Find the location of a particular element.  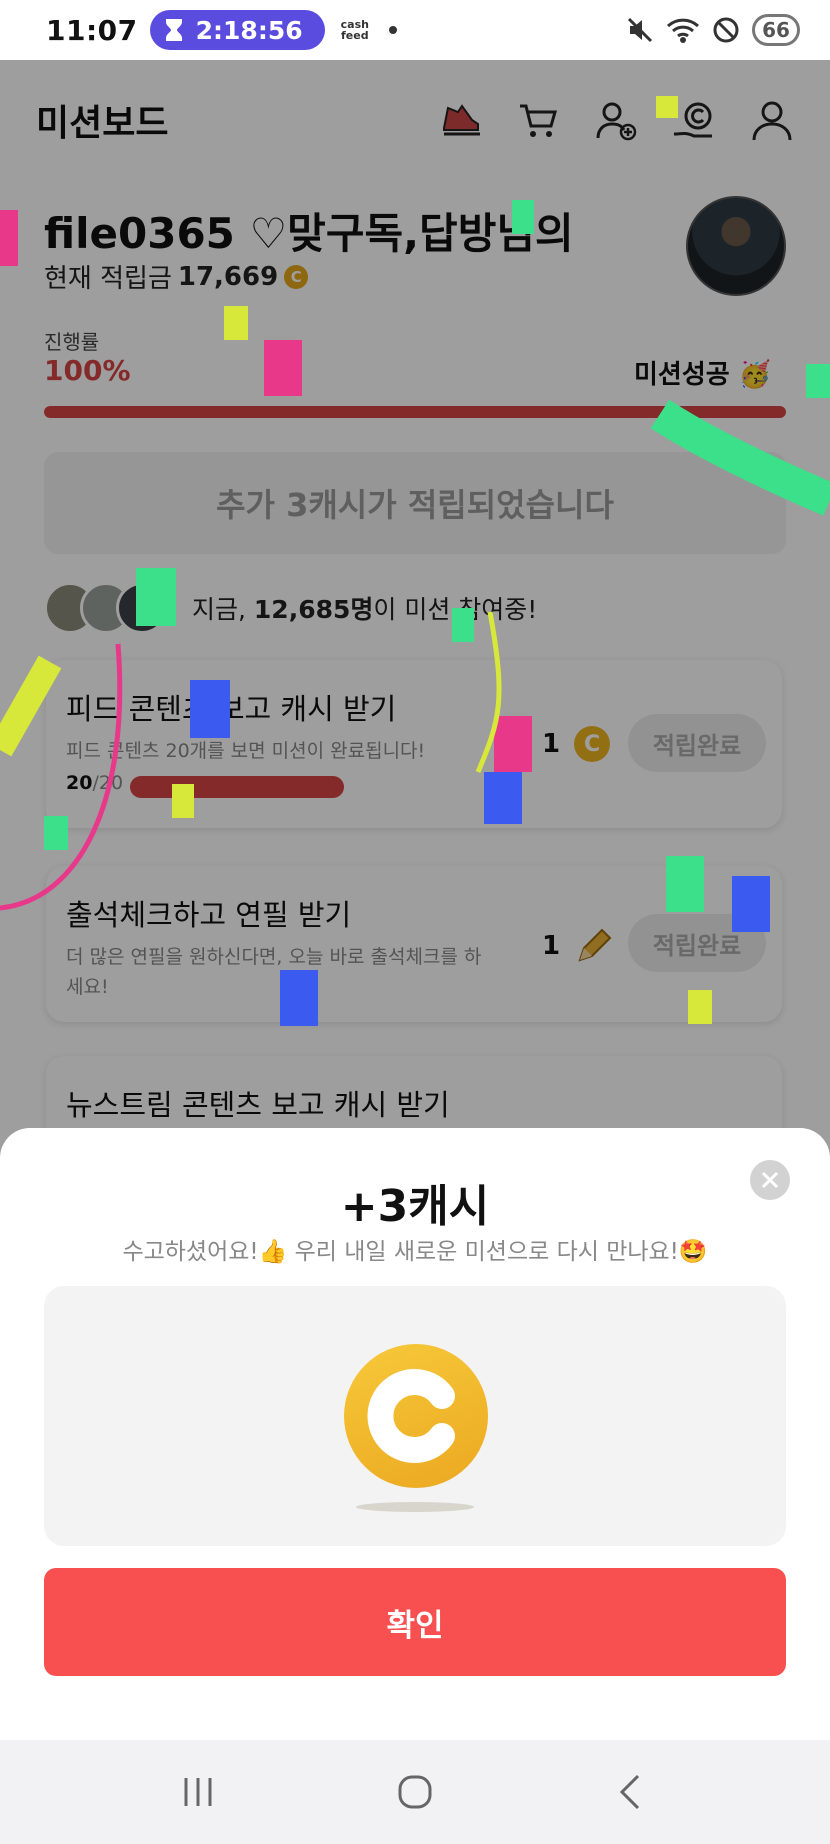

back-button is located at coordinates (632, 1792).